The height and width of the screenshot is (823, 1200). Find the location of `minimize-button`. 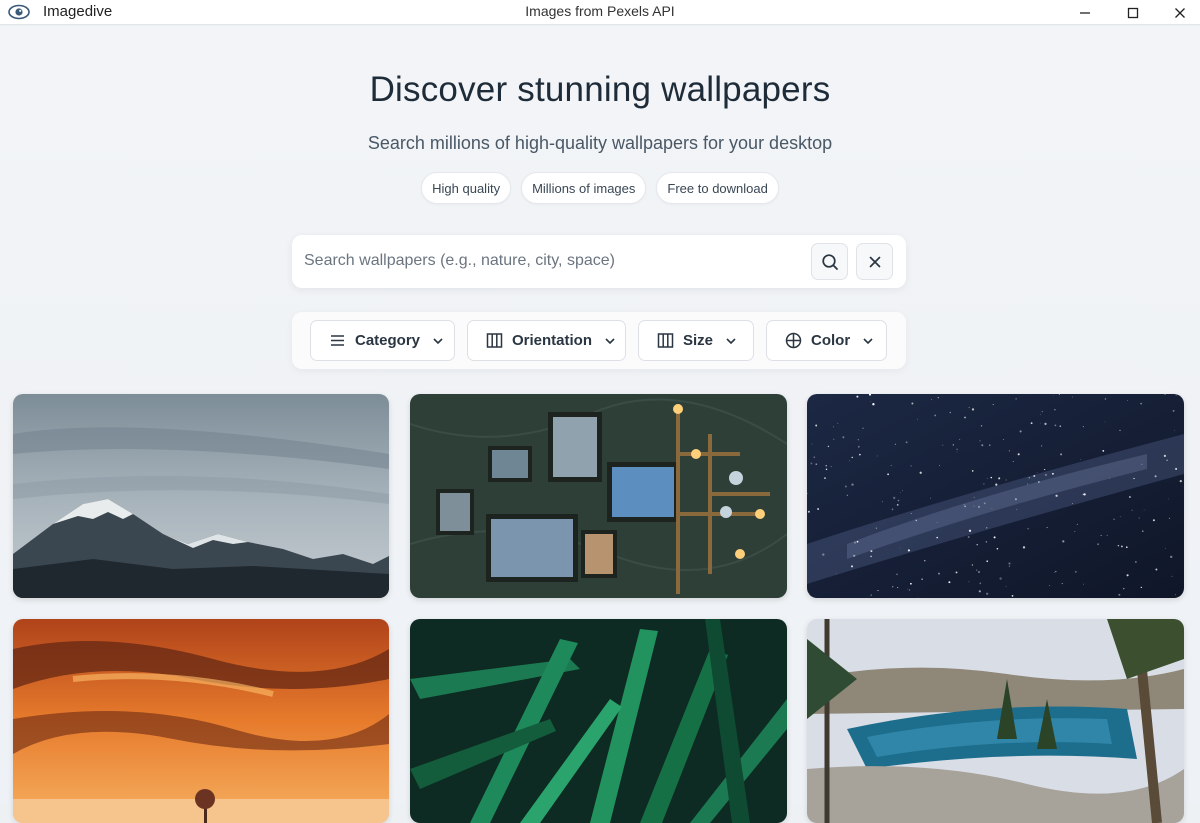

minimize-button is located at coordinates (1085, 12).